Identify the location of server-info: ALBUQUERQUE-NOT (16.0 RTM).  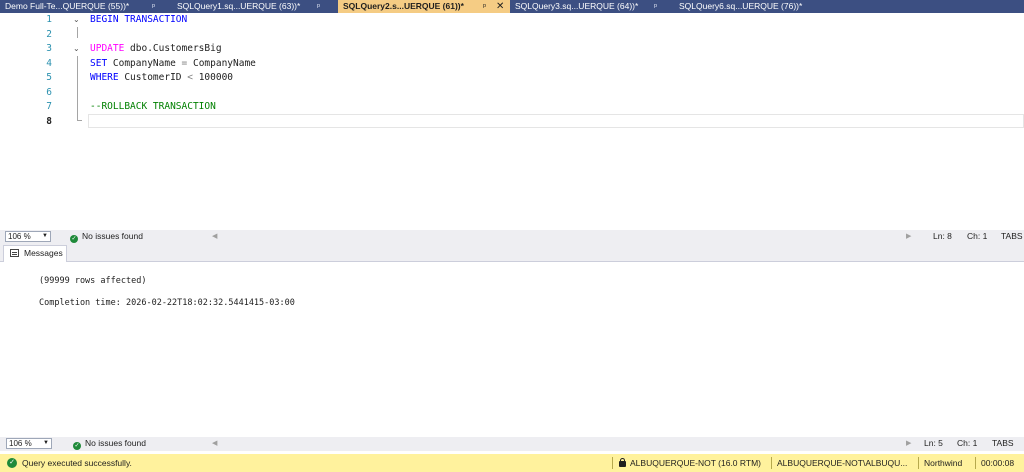
(690, 463).